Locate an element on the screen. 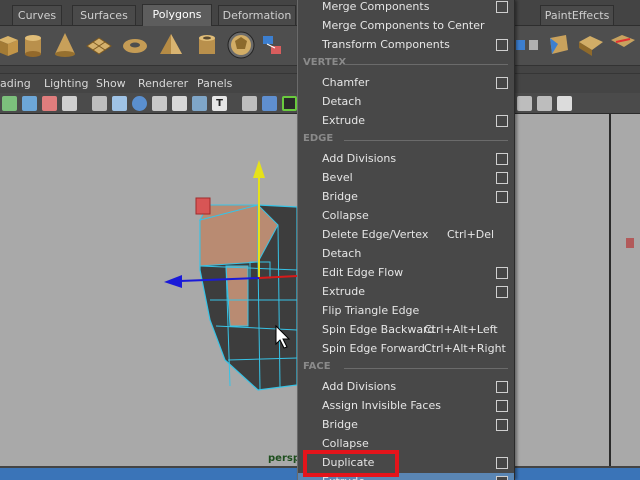 Image resolution: width=640 pixels, height=480 pixels. menu-item-spin-edge-forward: Spin Edge Forward Ctrl+Alt+Right is located at coordinates (406, 349).